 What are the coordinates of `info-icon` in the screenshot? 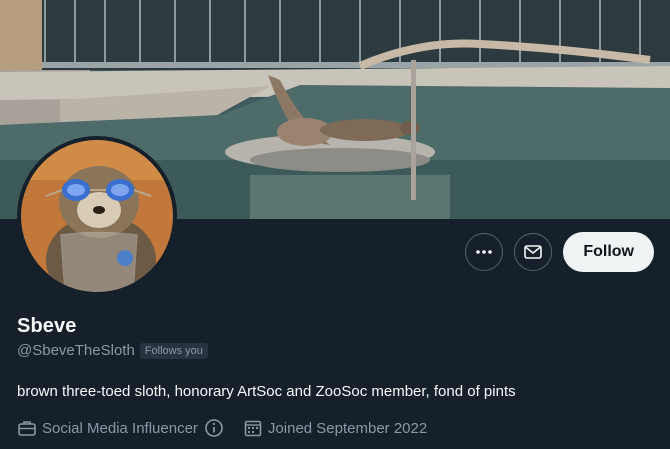 It's located at (216, 428).